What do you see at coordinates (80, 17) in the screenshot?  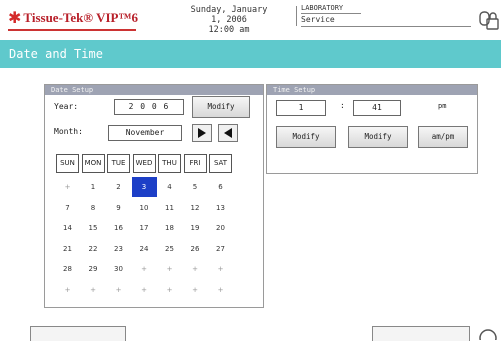 I see `brand-name: Tissue-Tek® VIP™6` at bounding box center [80, 17].